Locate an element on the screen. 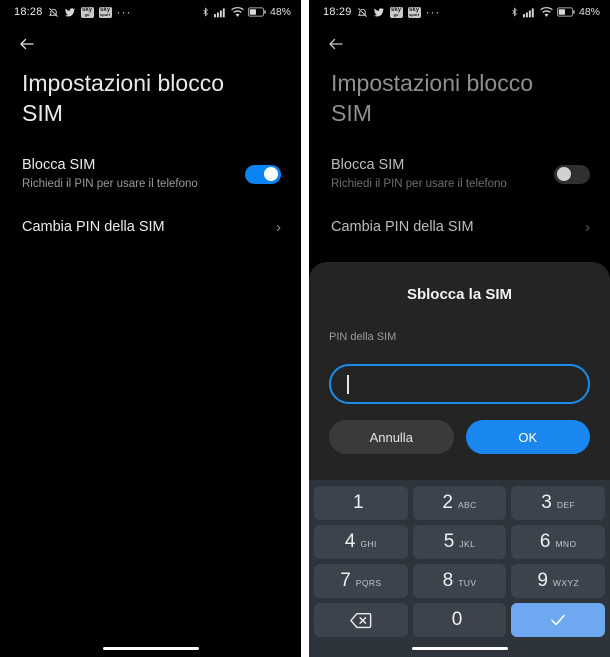 This screenshot has height=657, width=610. key-letters: DEF is located at coordinates (566, 505).